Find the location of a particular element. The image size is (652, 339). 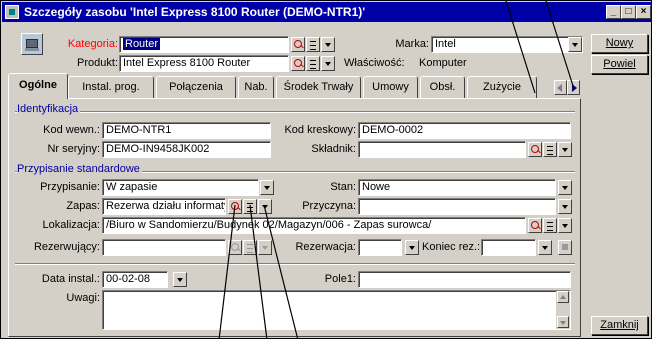

kategoria-search-icon is located at coordinates (298, 44).